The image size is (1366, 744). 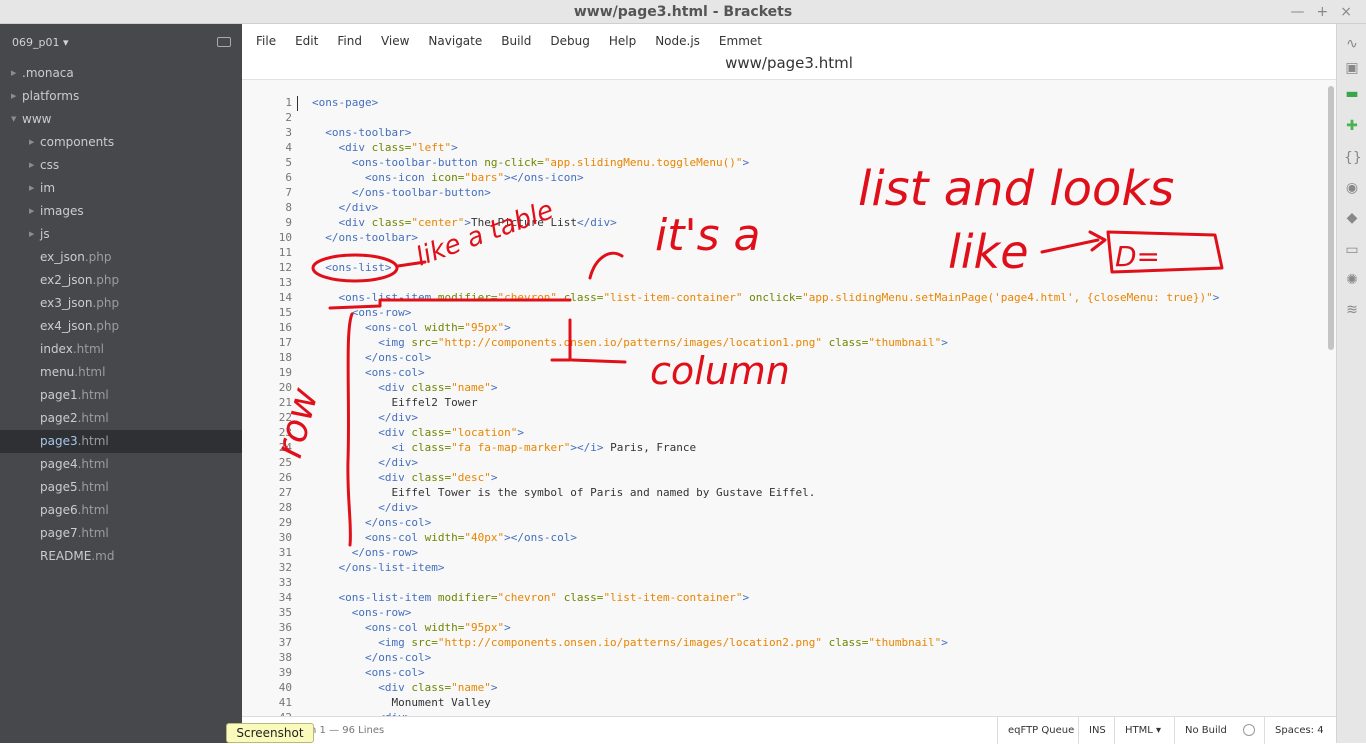 What do you see at coordinates (40, 42) in the screenshot?
I see `project-dropdown: 069_p01 ▾` at bounding box center [40, 42].